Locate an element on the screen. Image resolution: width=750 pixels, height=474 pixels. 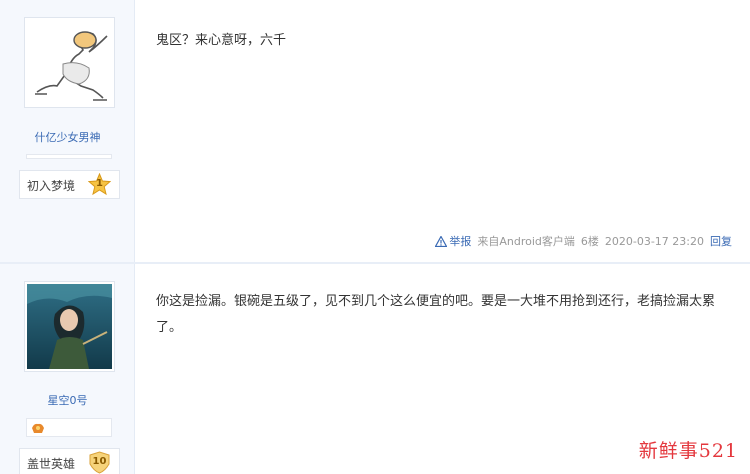
username-link: 什亿少女男神 is located at coordinates (67, 137).